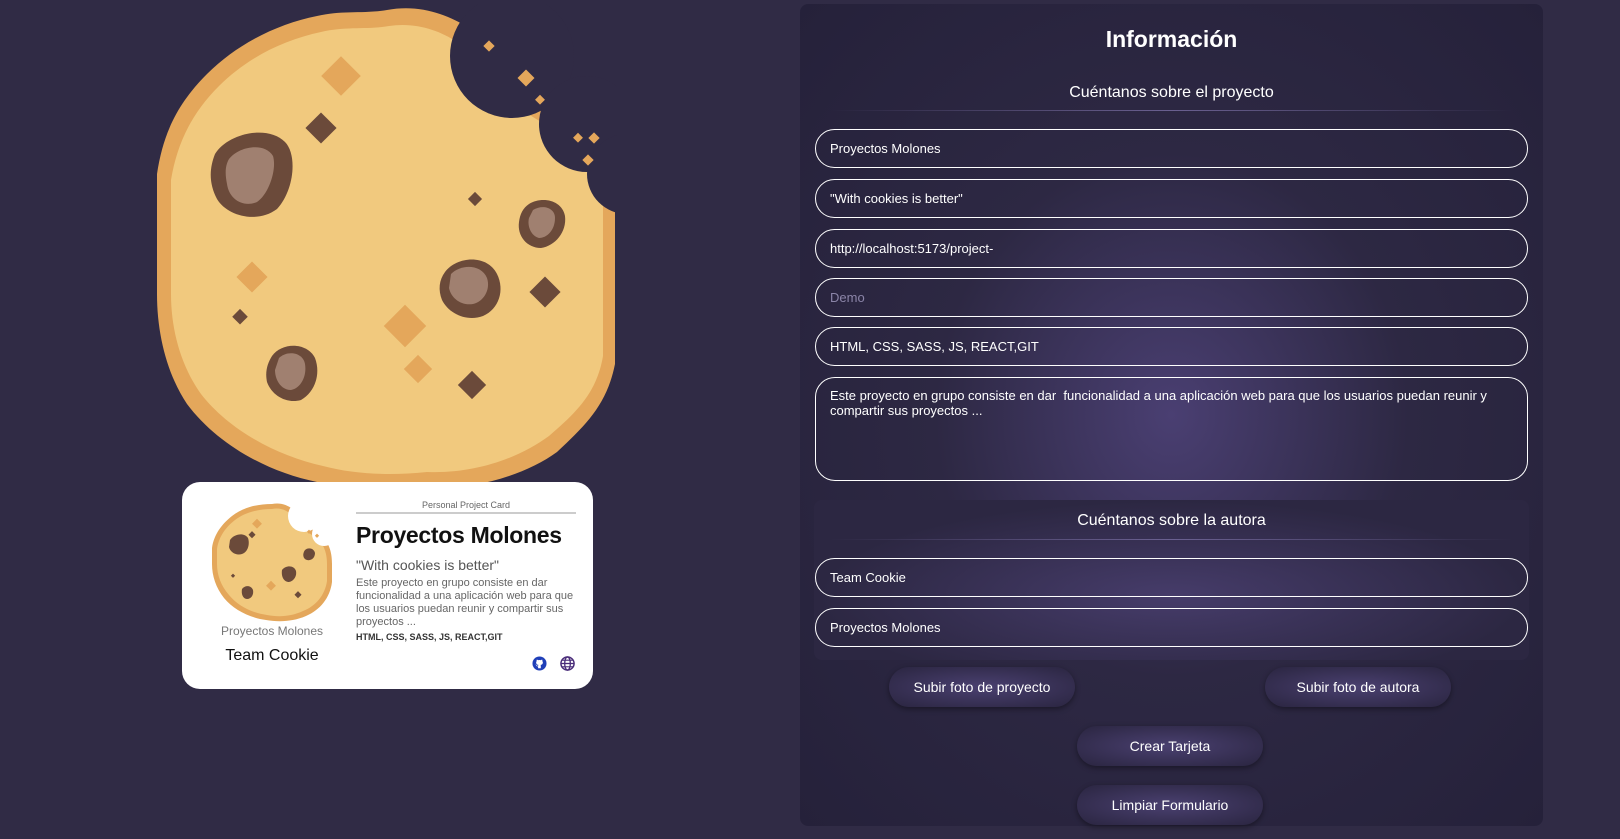 The width and height of the screenshot is (1620, 839). Describe the element at coordinates (272, 562) in the screenshot. I see `card-cookie-image` at that location.